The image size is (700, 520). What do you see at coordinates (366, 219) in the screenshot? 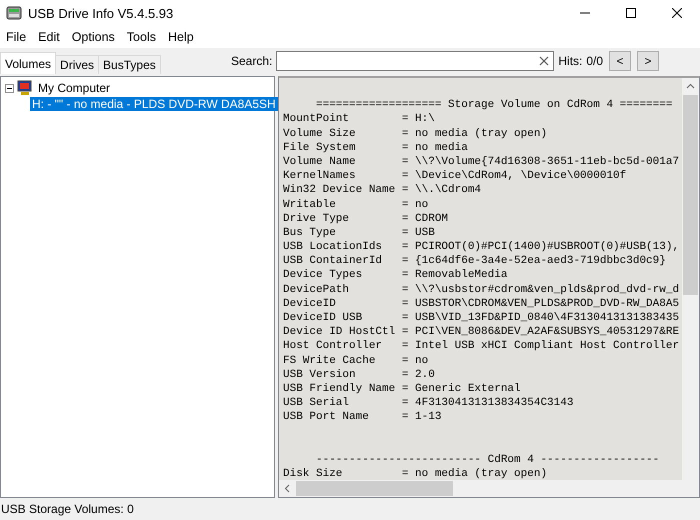
I see `report-line: Drive Type = CDROM` at bounding box center [366, 219].